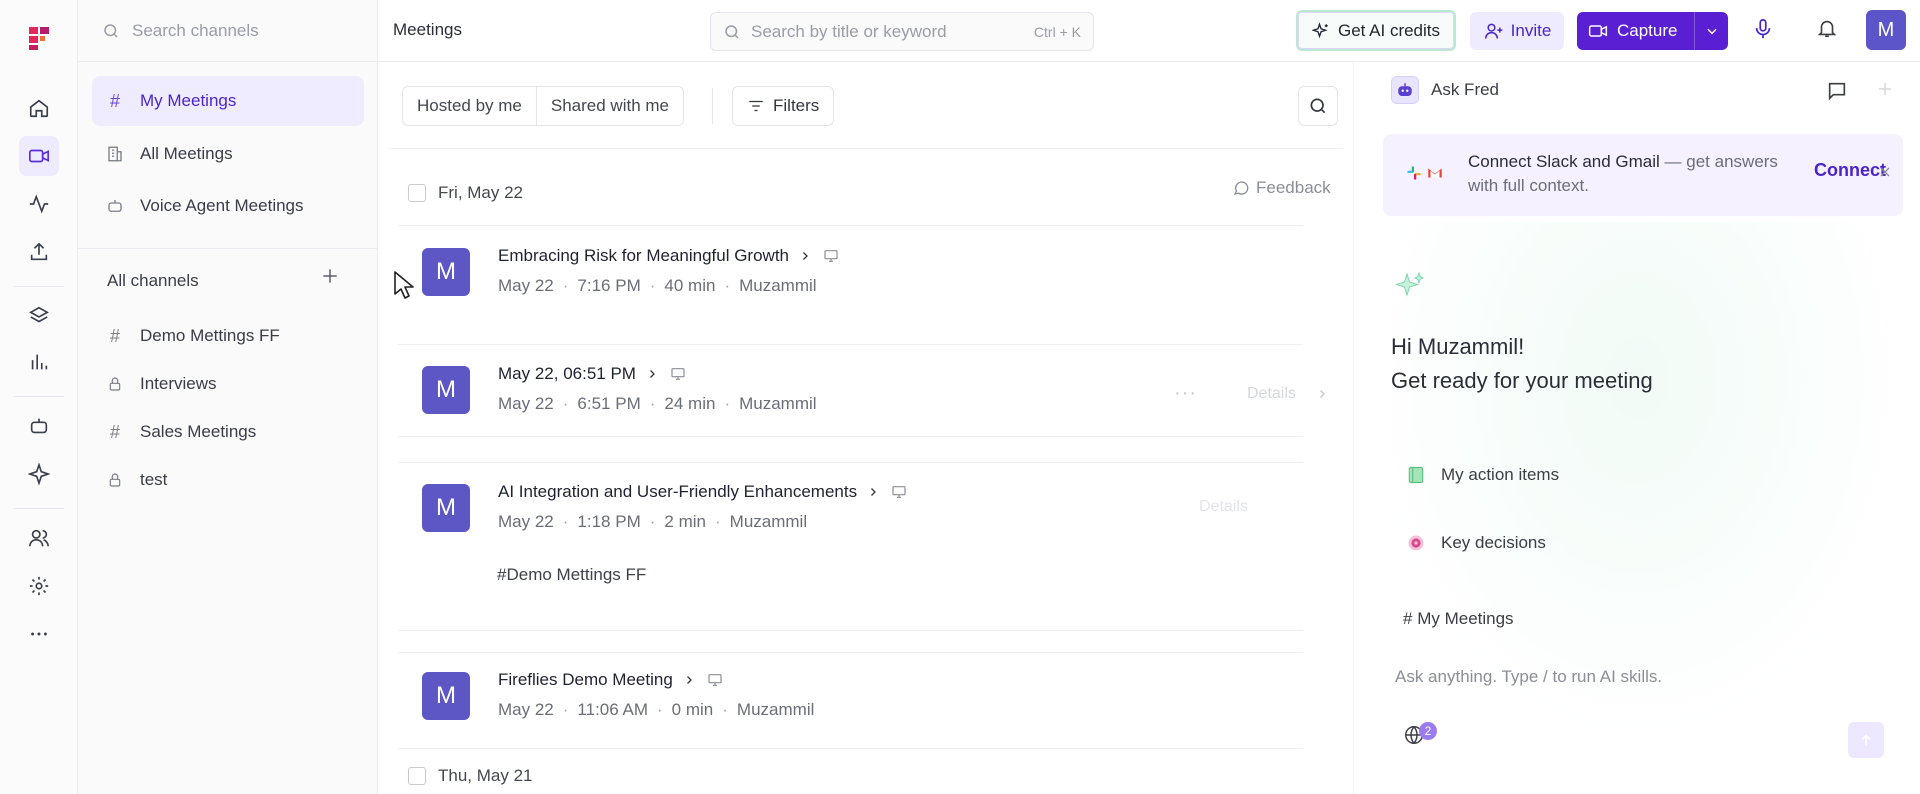 This screenshot has height=794, width=1920. I want to click on meeting-title: Fireflies Demo Meeting, so click(610, 680).